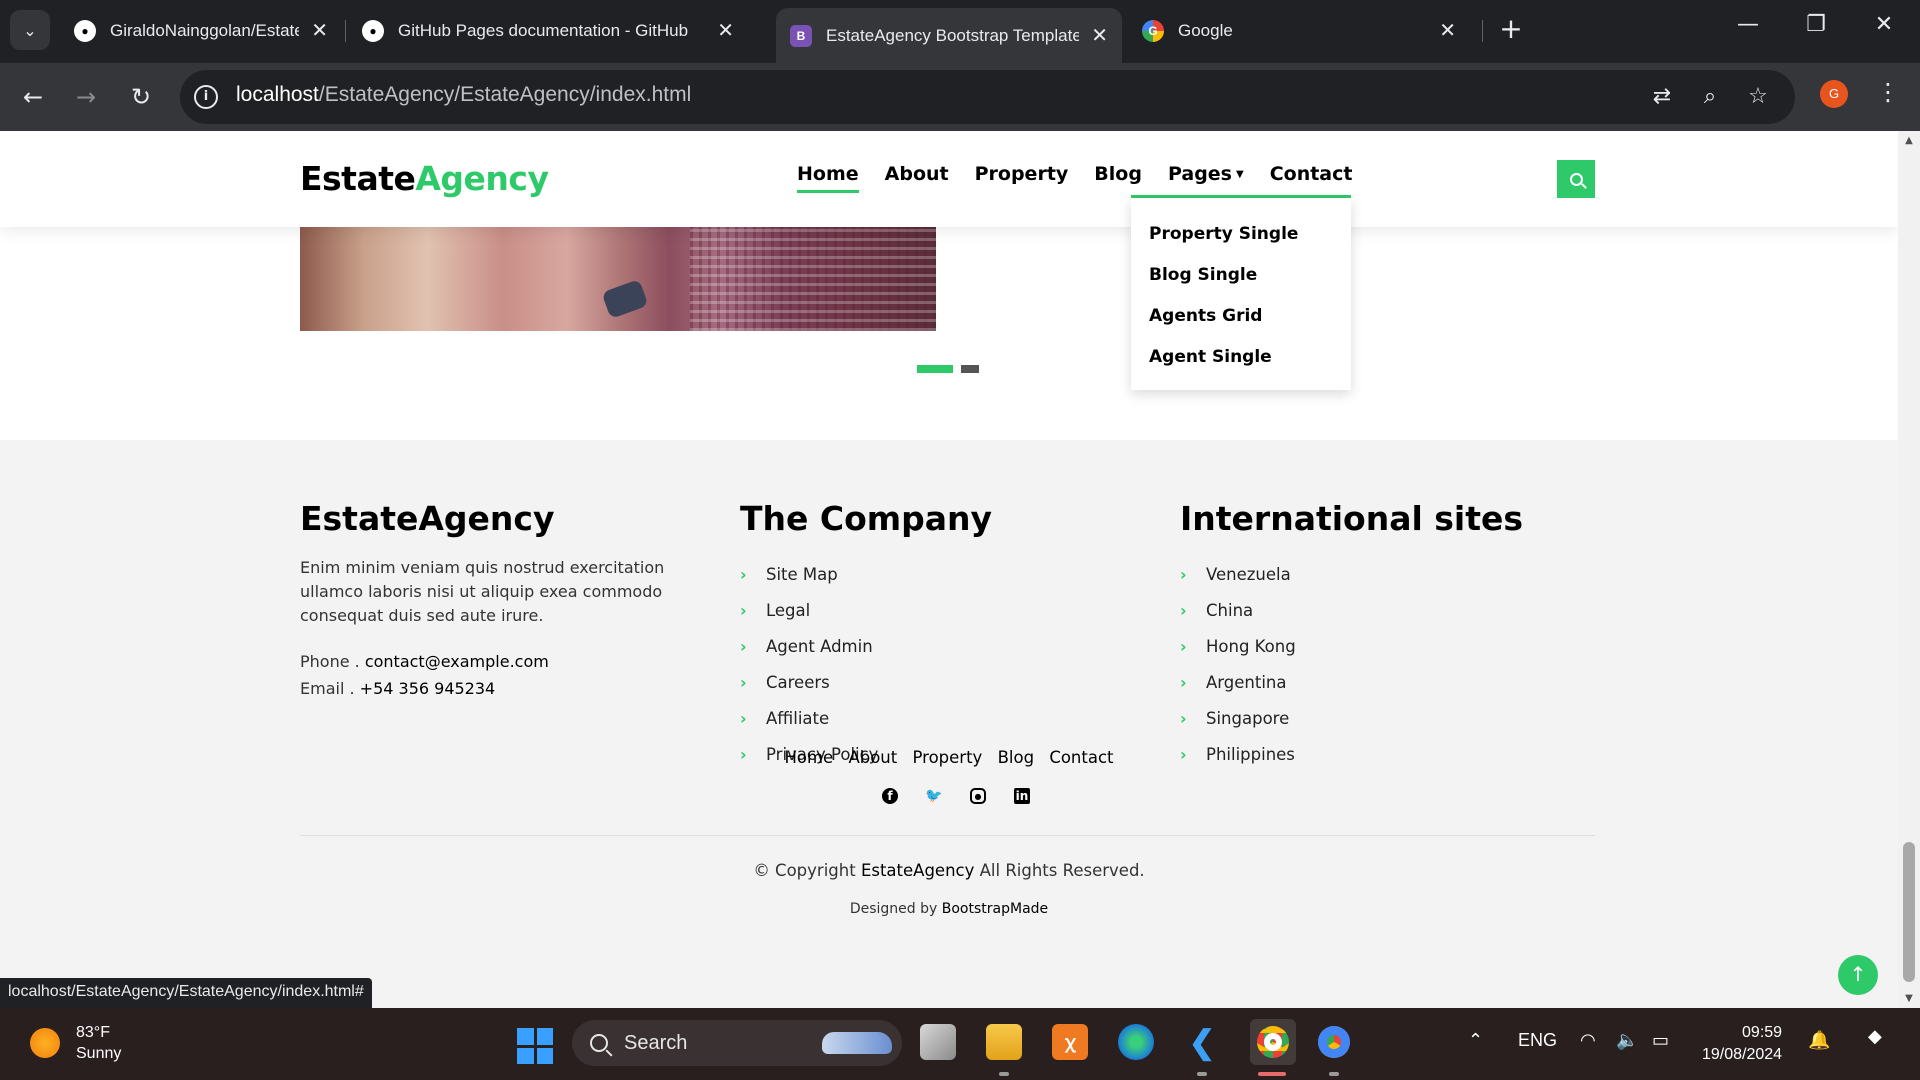  I want to click on nav-home: Home, so click(828, 178).